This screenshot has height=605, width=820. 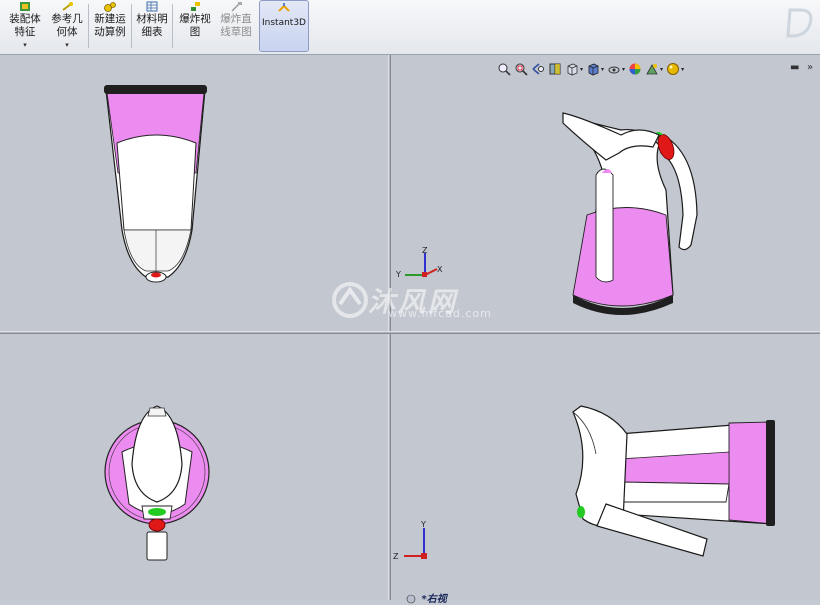 I want to click on triad-bottom-right: Y Z, so click(x=410, y=540).